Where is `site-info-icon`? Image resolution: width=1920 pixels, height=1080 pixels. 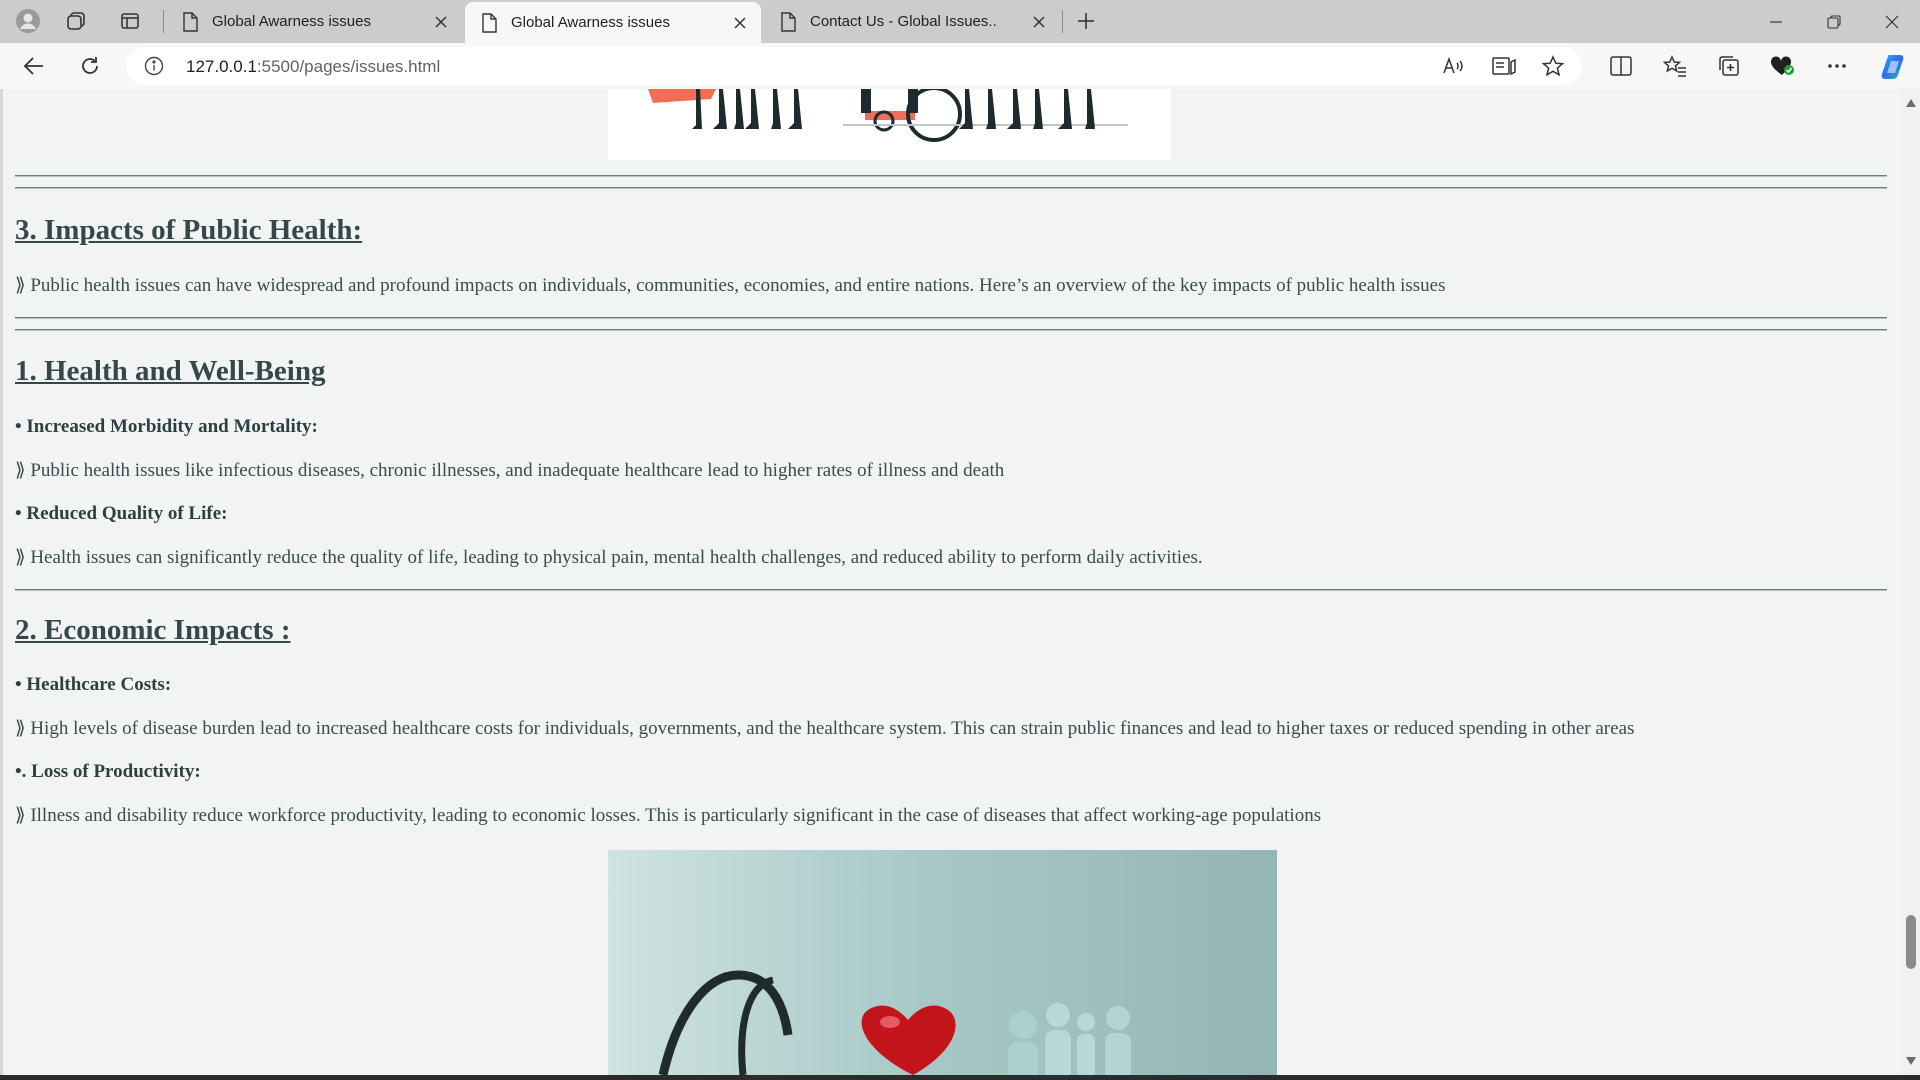 site-info-icon is located at coordinates (154, 66).